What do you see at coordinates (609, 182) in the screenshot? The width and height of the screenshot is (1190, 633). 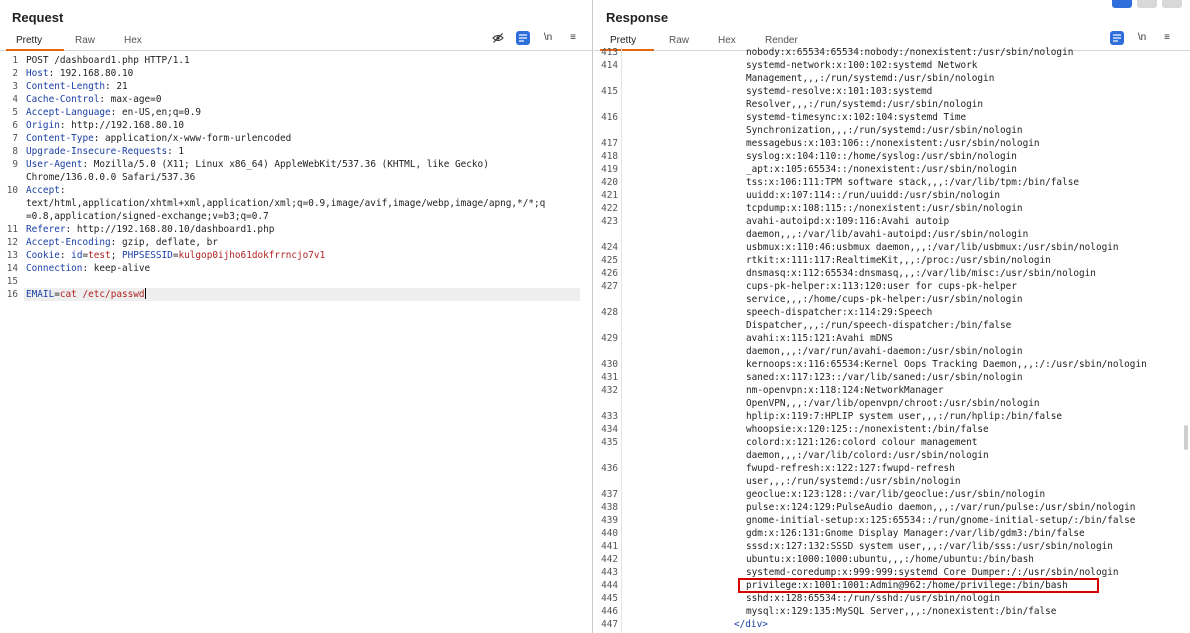 I see `line-number: 420` at bounding box center [609, 182].